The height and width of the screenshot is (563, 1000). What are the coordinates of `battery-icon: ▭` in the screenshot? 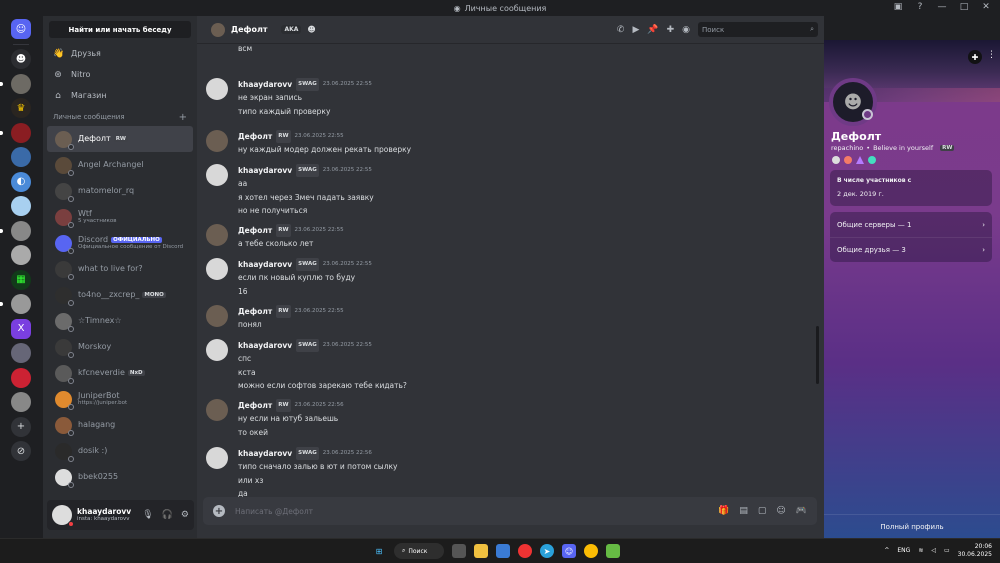 It's located at (947, 550).